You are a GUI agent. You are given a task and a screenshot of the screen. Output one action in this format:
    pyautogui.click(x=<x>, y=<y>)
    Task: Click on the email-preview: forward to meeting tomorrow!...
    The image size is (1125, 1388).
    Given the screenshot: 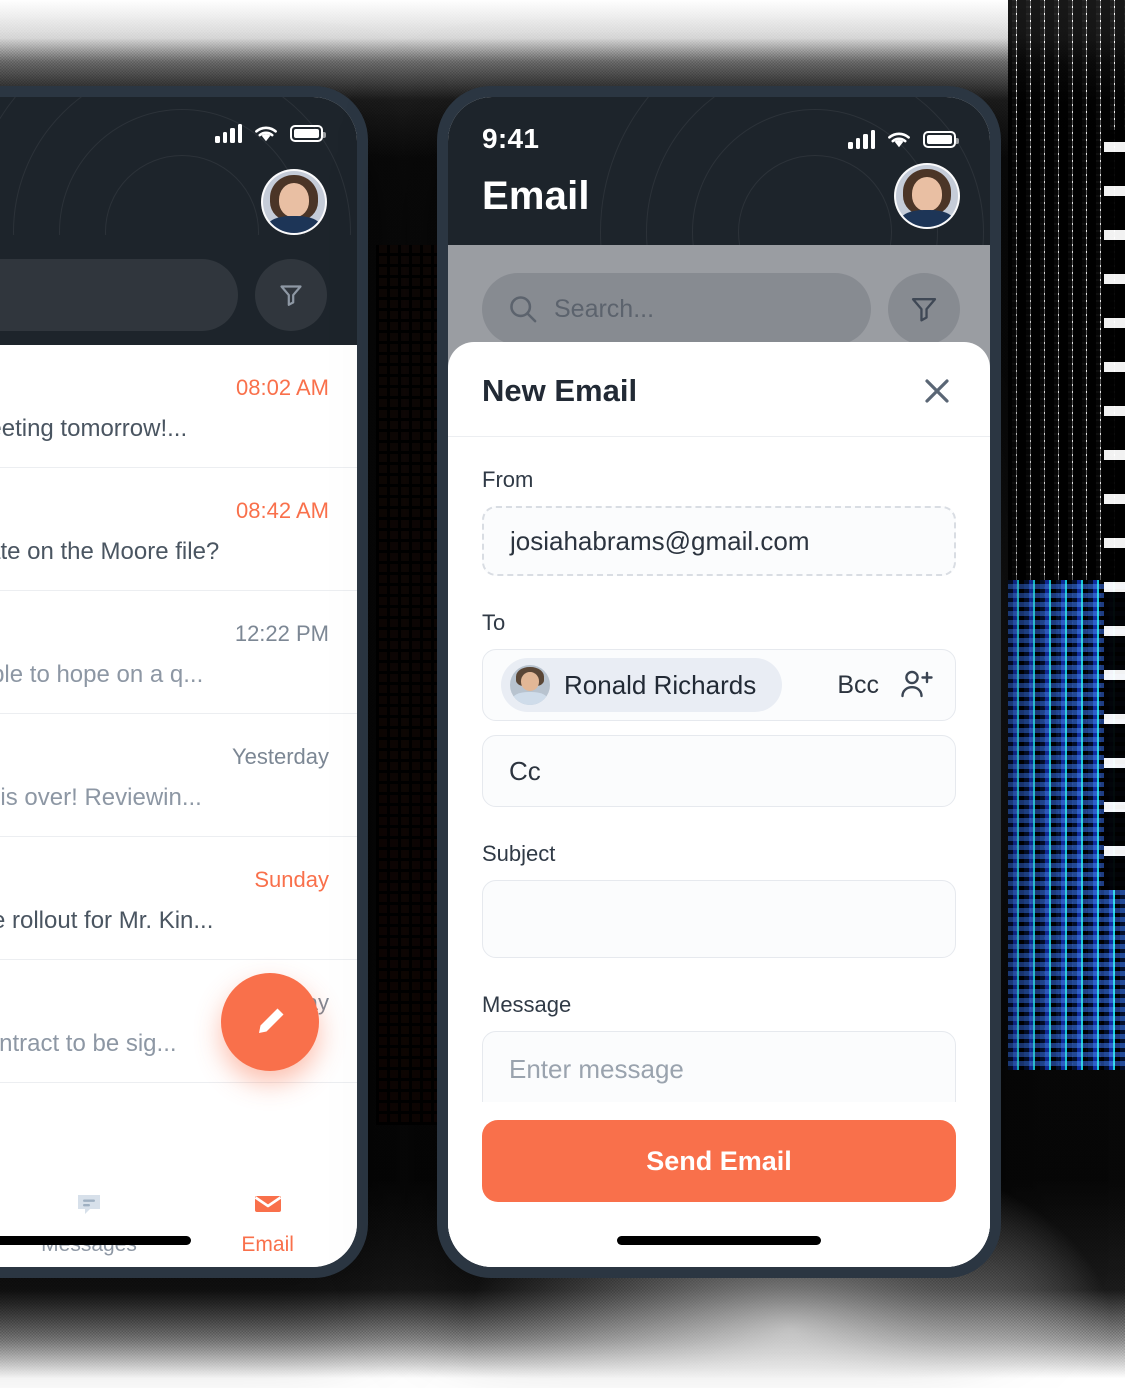 What is the action you would take?
    pyautogui.click(x=94, y=428)
    